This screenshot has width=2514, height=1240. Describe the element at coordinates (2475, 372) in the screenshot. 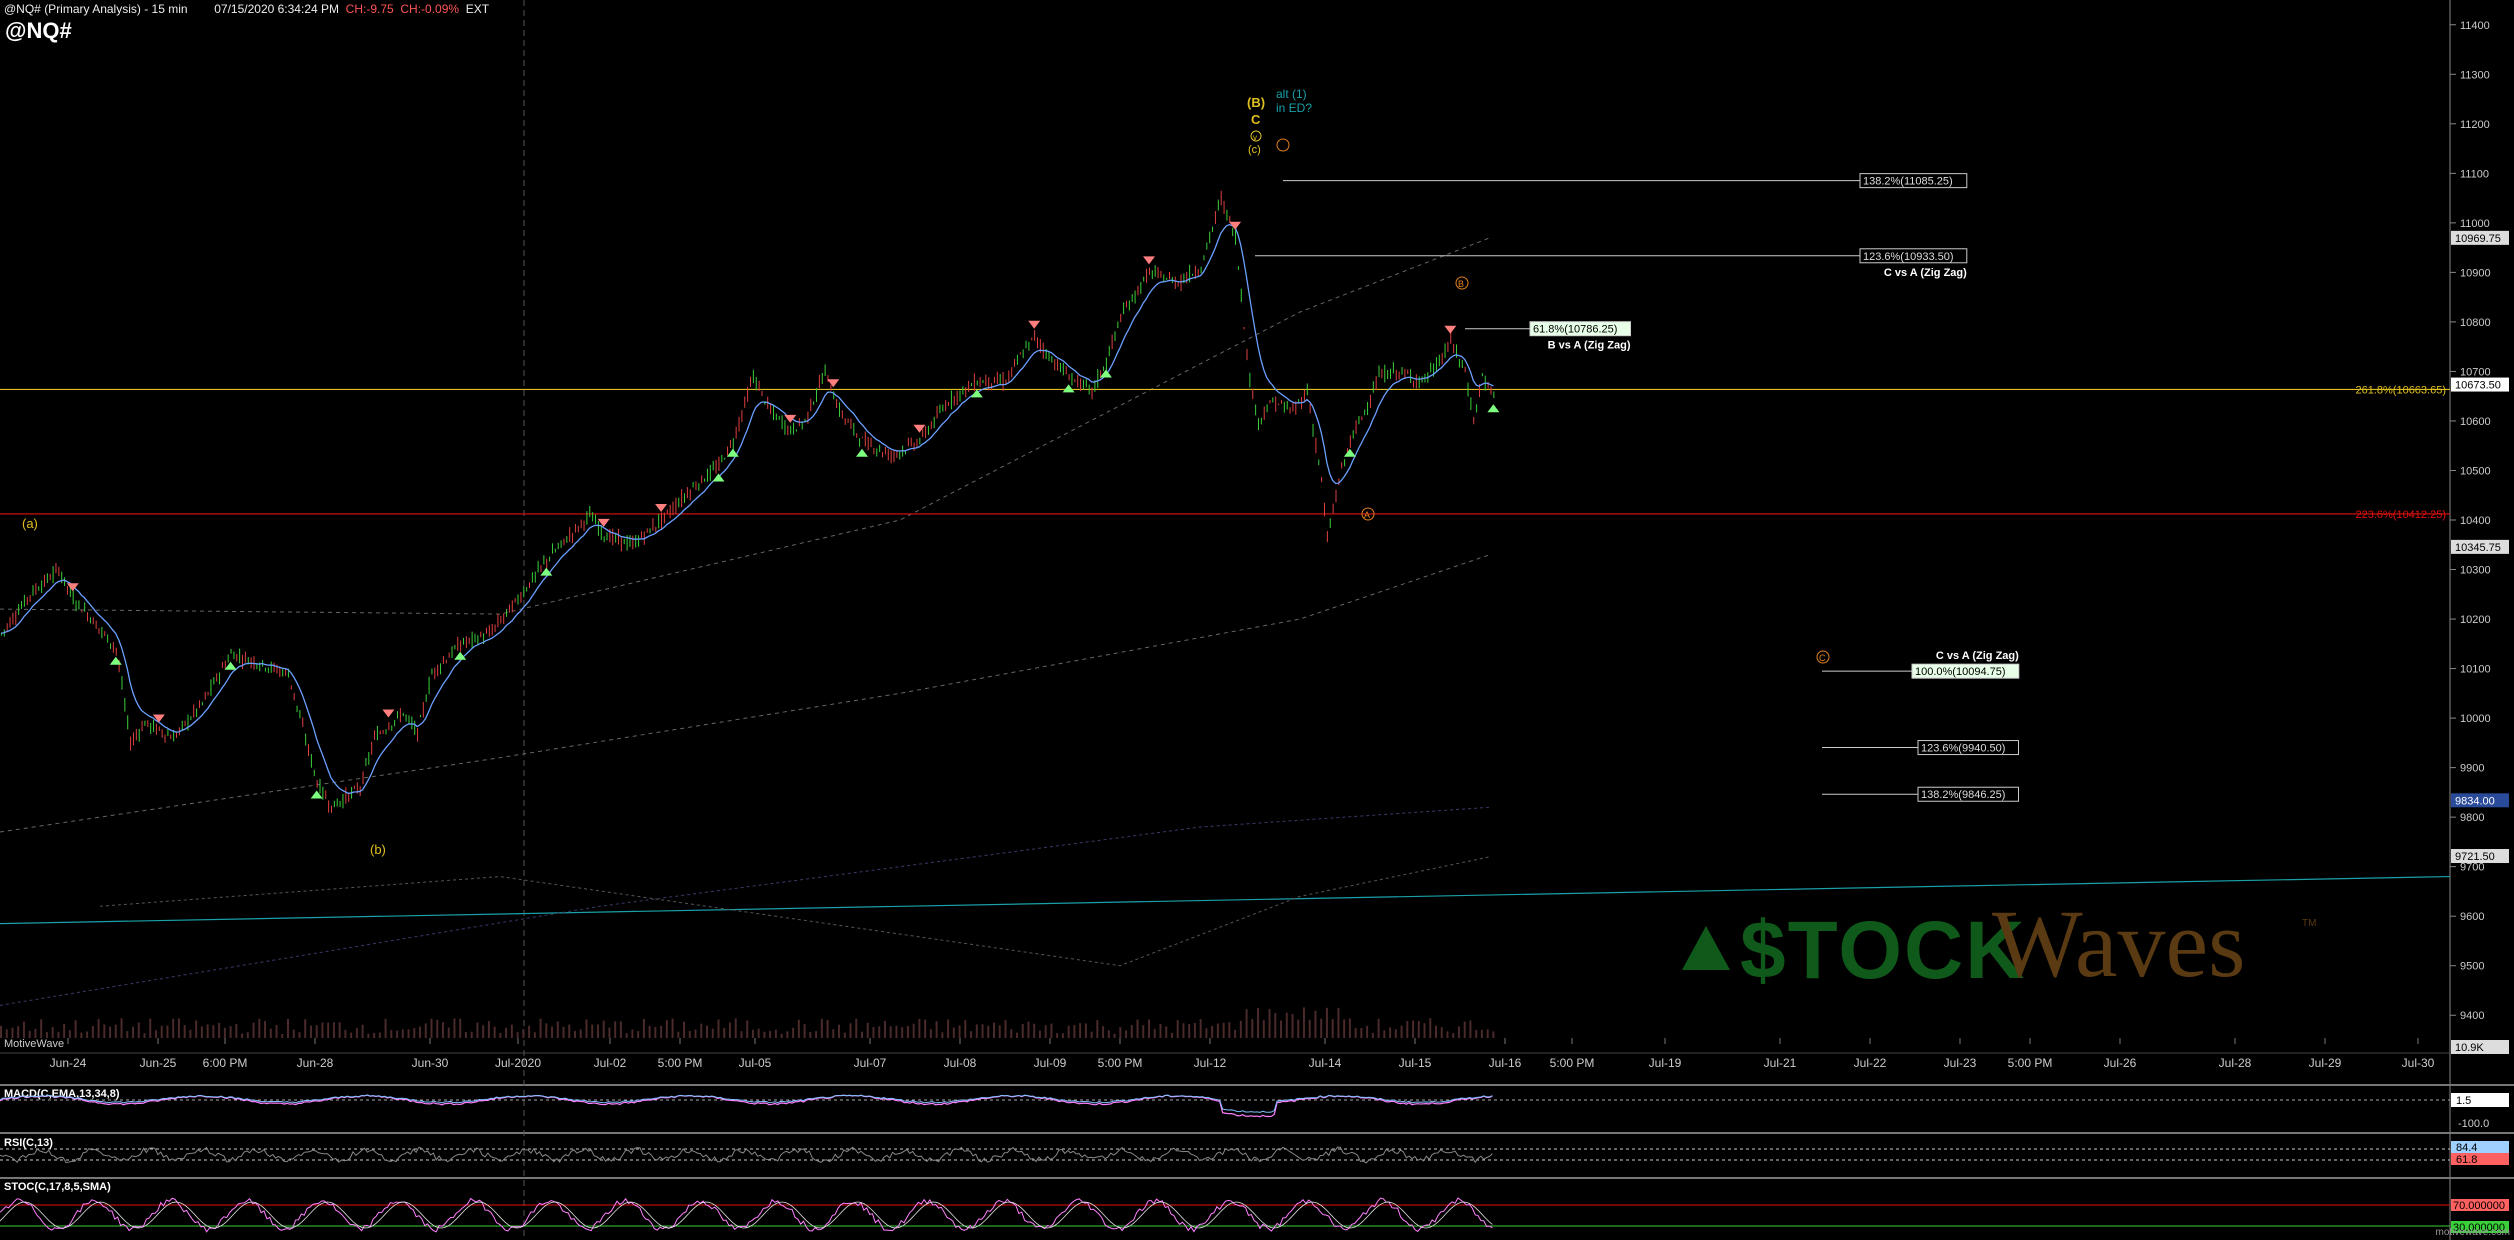

I see `y-tick-label: 10700` at that location.